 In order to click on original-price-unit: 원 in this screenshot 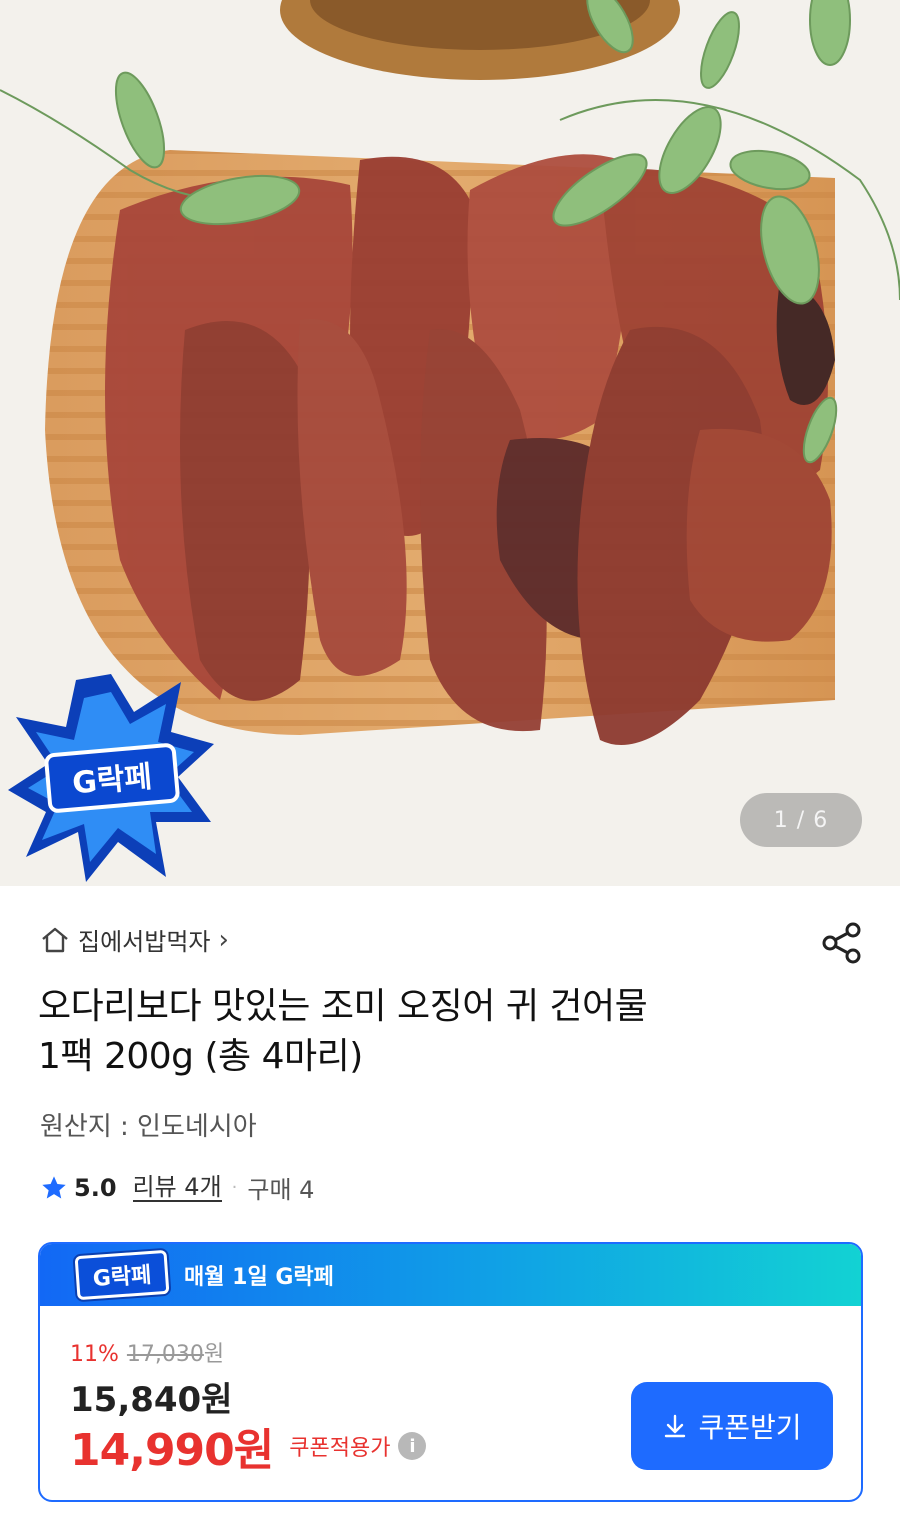, I will do `click(214, 1354)`.